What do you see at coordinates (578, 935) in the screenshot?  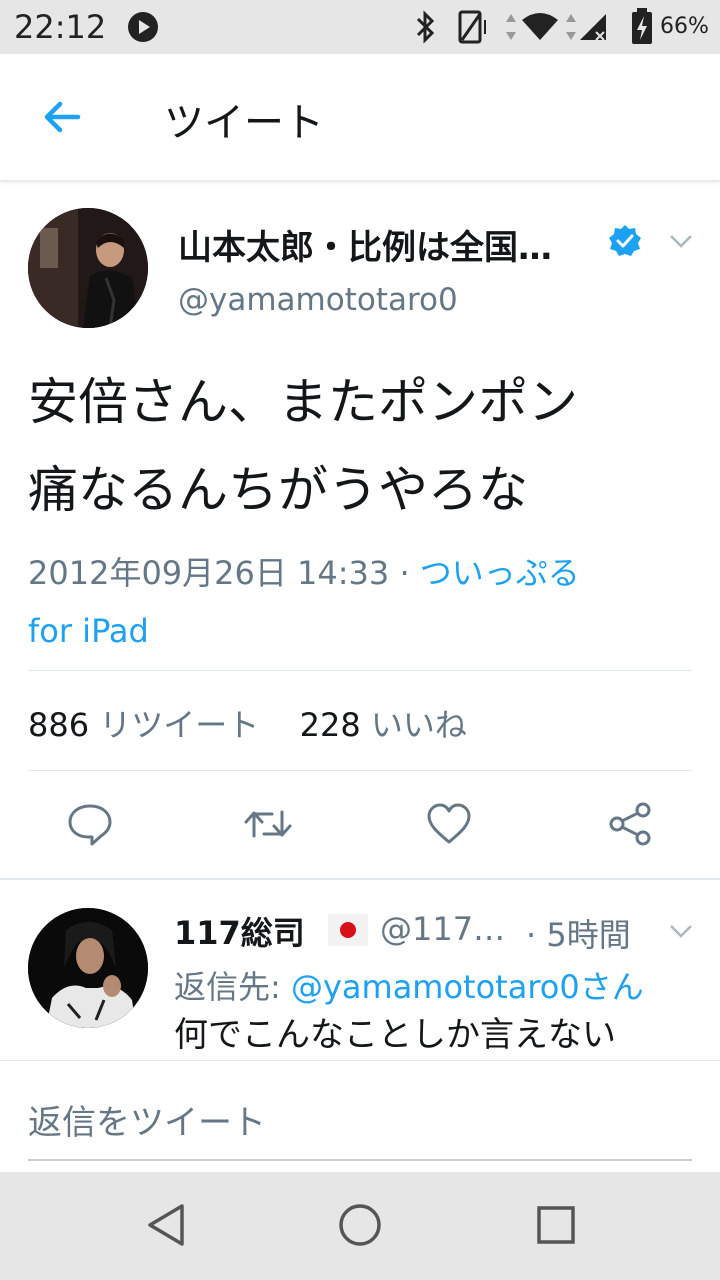 I see `reply-timestamp: · 5時間` at bounding box center [578, 935].